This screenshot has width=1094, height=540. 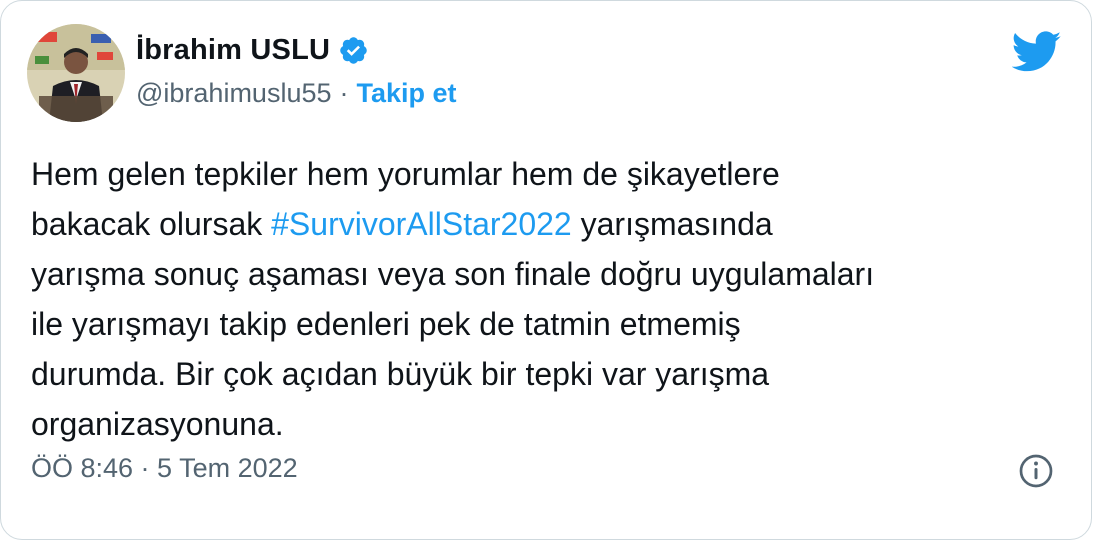 What do you see at coordinates (234, 93) in the screenshot?
I see `author-handle: @ibrahimuslu55` at bounding box center [234, 93].